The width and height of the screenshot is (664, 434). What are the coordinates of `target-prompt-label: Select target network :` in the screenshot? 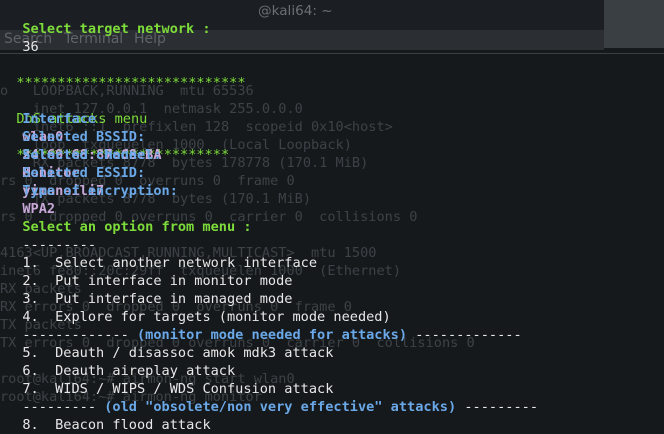 It's located at (116, 29).